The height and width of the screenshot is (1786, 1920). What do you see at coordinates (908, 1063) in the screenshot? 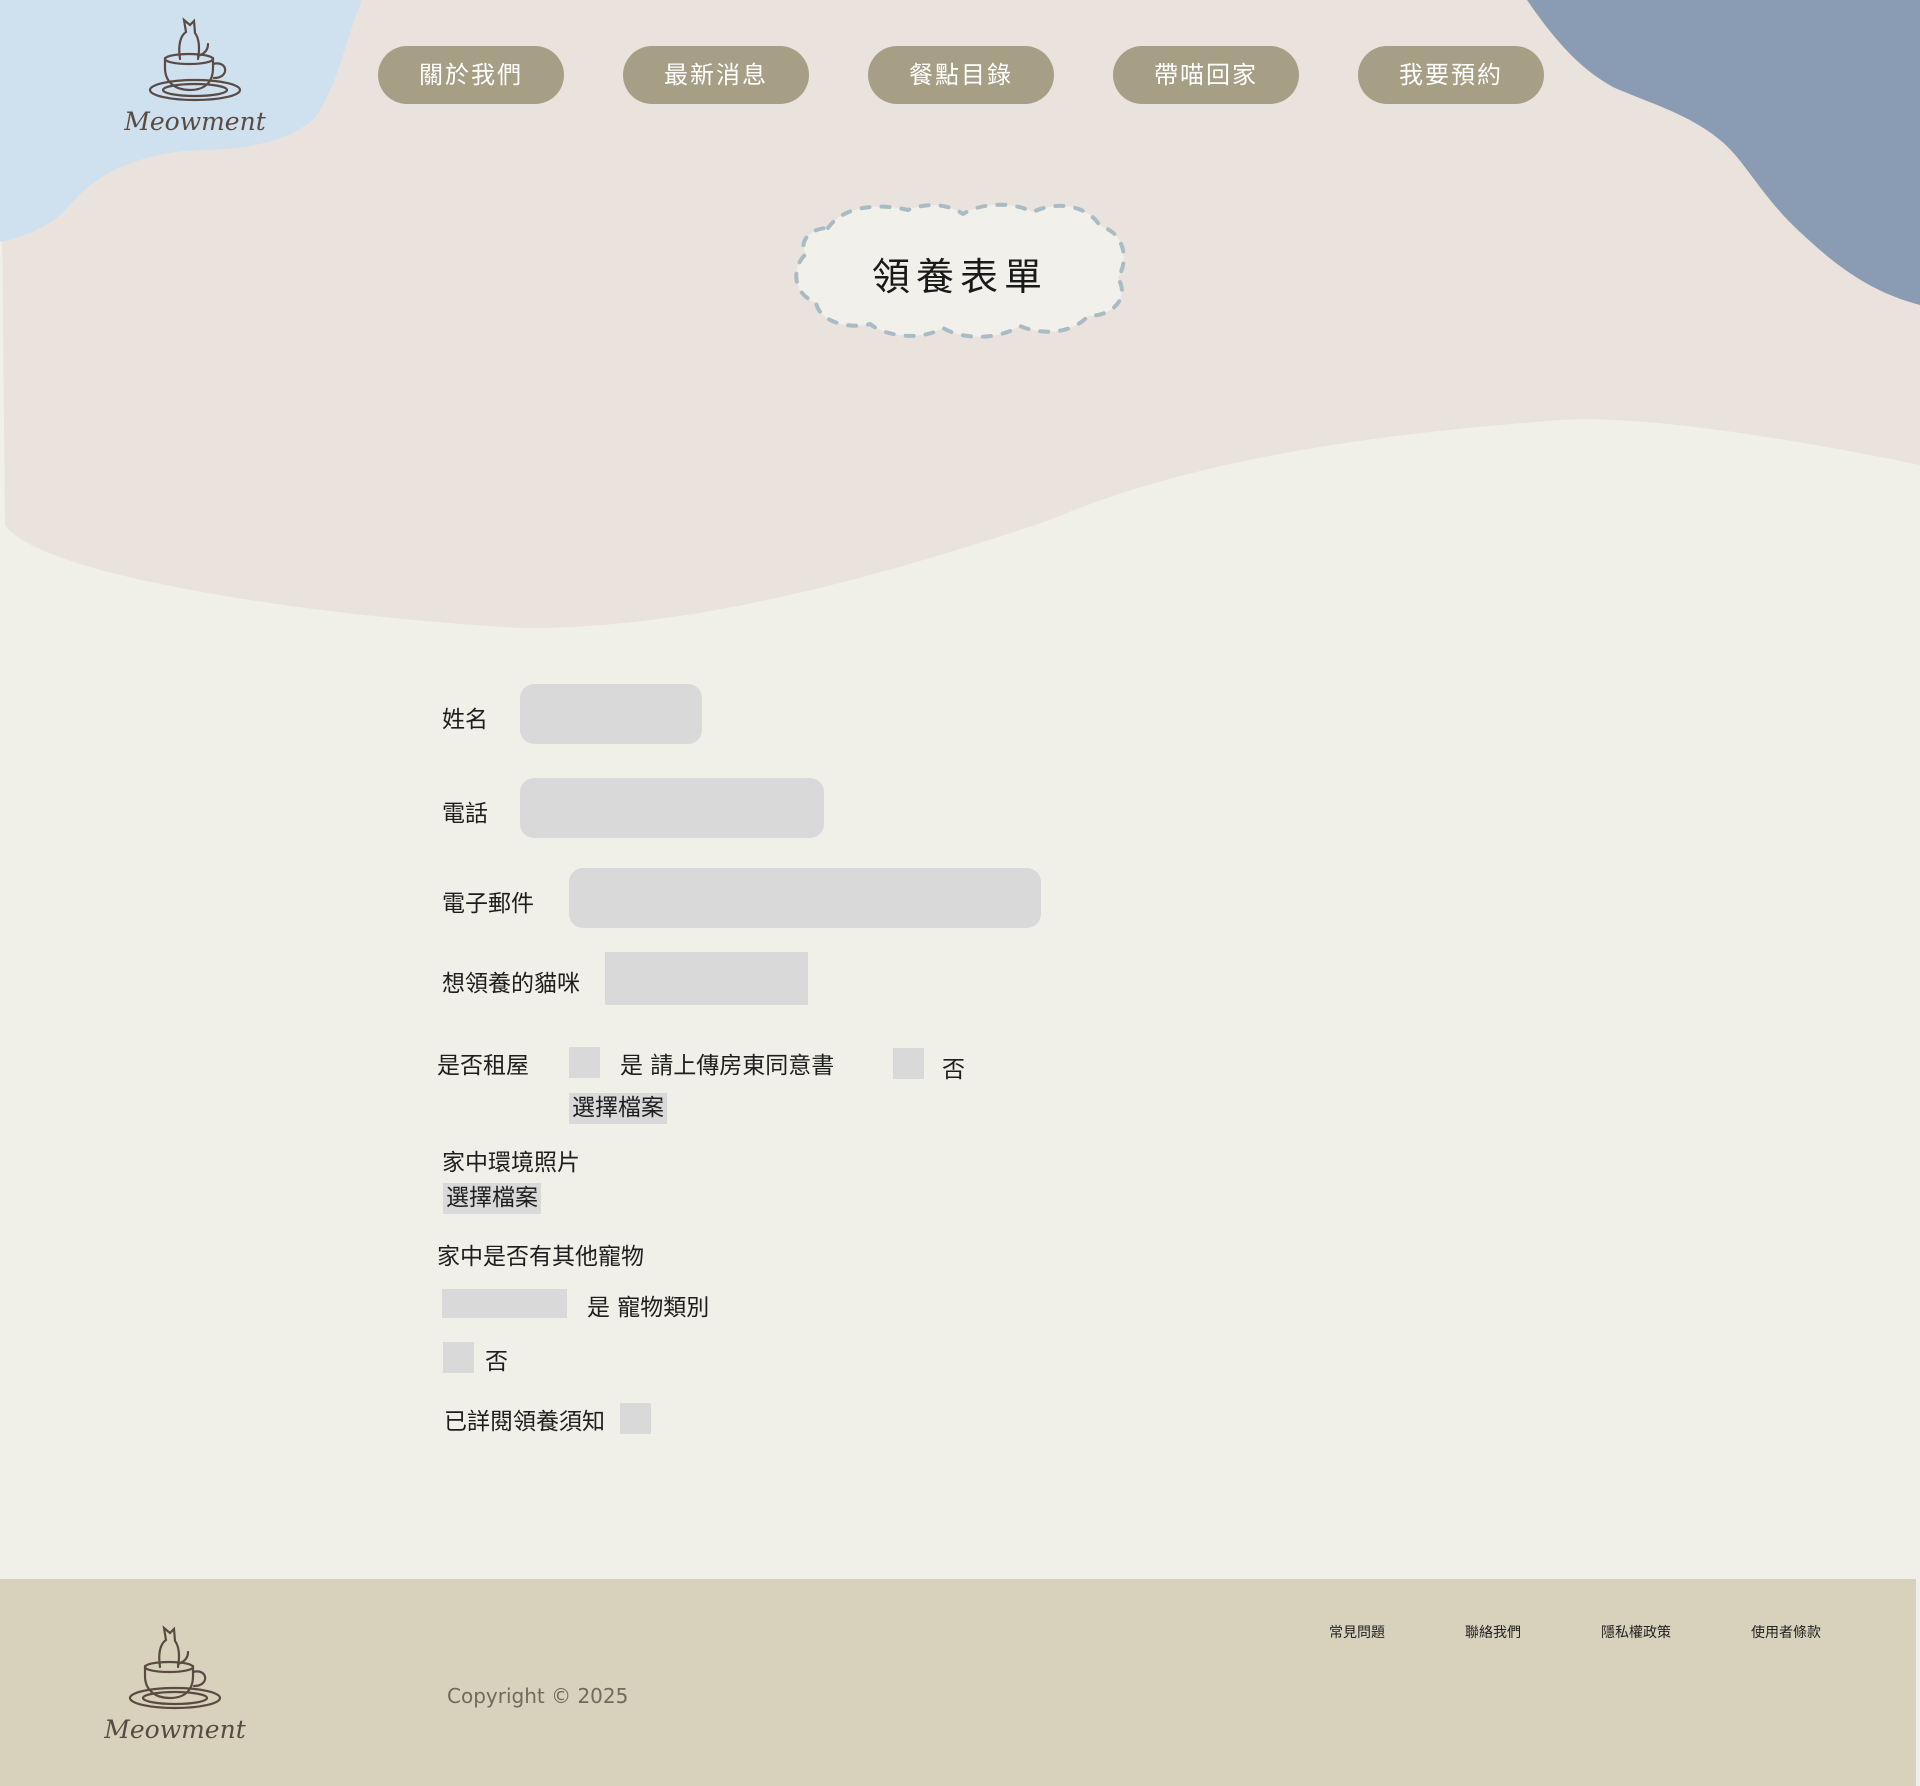
I see `rent-no-checkbox` at bounding box center [908, 1063].